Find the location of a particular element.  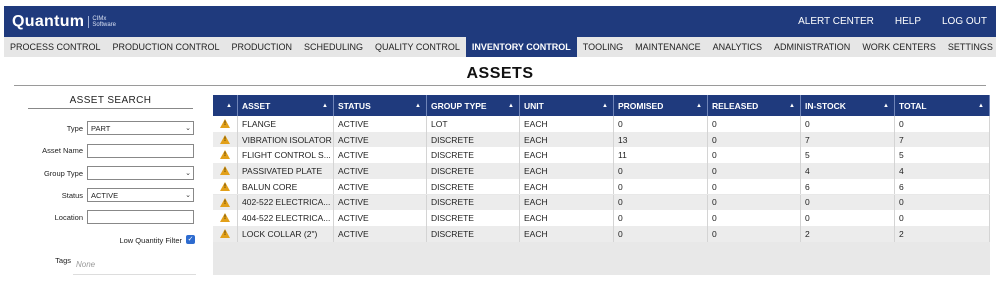

table-row: ! BALUN CORE ACTIVE DISCRETE EACH 0 0 6 6 is located at coordinates (601, 186).